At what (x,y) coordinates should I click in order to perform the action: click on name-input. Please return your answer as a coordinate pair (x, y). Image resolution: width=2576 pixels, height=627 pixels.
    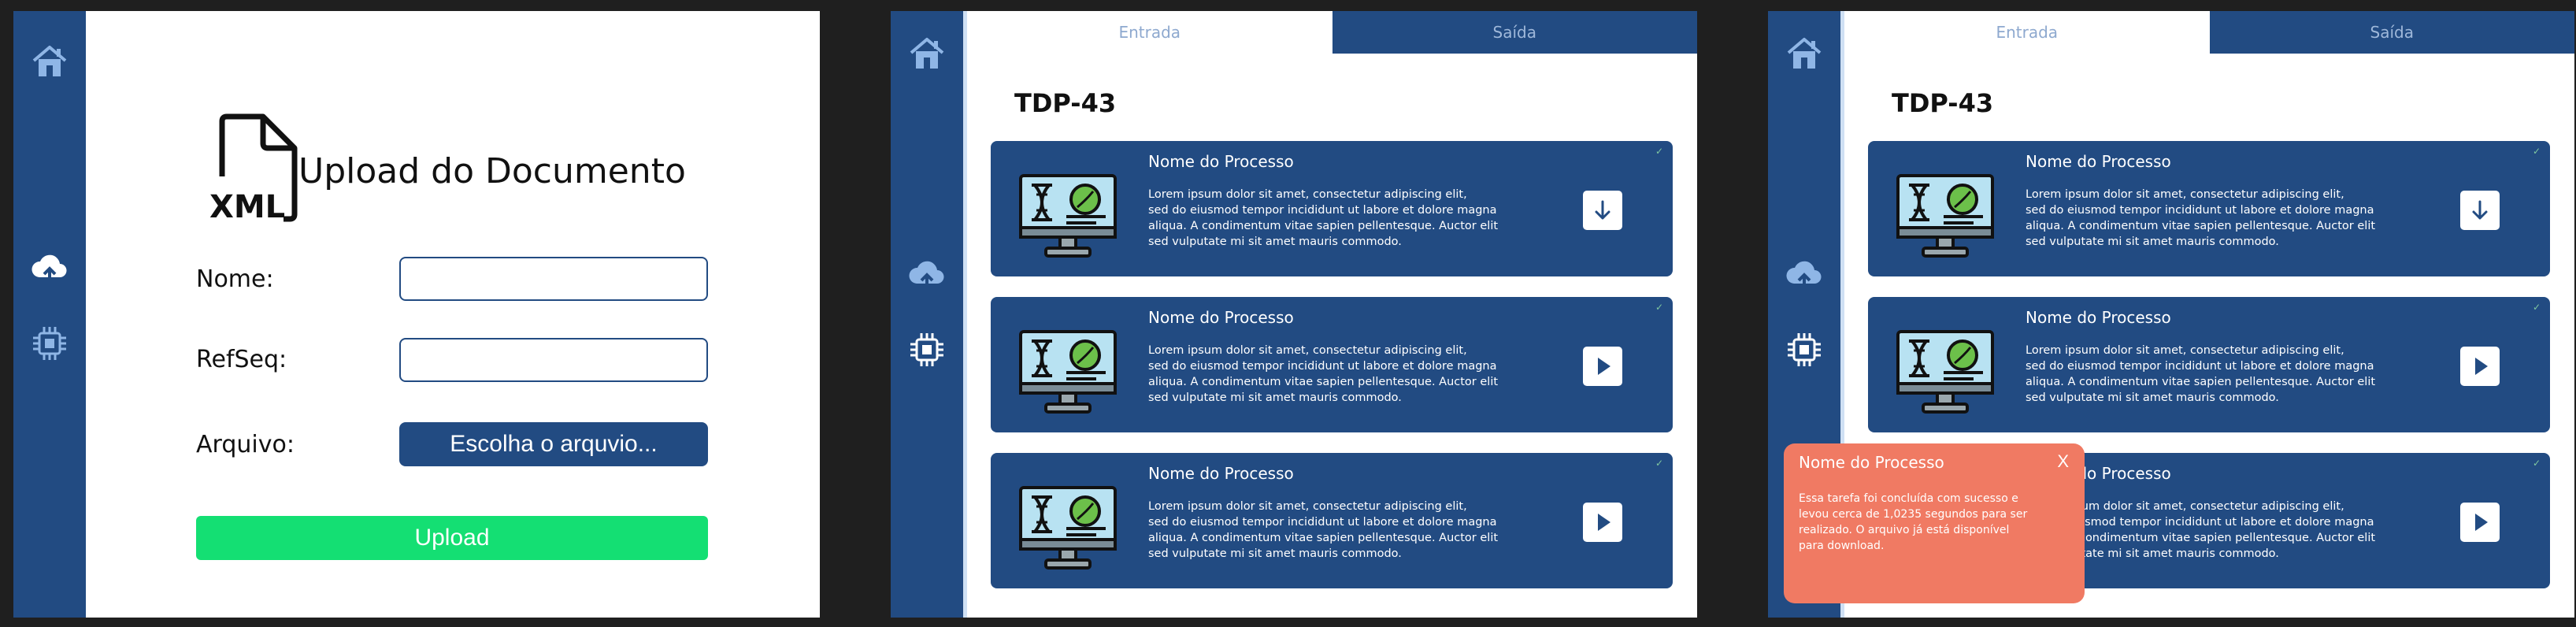
    Looking at the image, I should click on (553, 279).